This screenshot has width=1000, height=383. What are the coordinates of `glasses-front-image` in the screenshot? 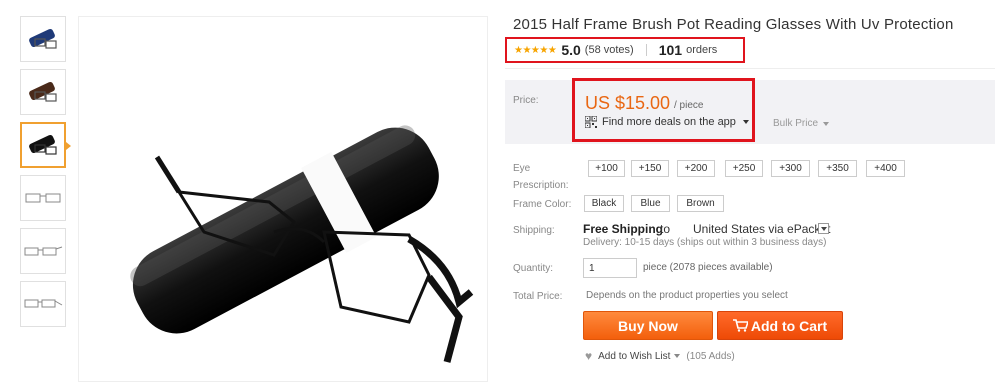 It's located at (43, 198).